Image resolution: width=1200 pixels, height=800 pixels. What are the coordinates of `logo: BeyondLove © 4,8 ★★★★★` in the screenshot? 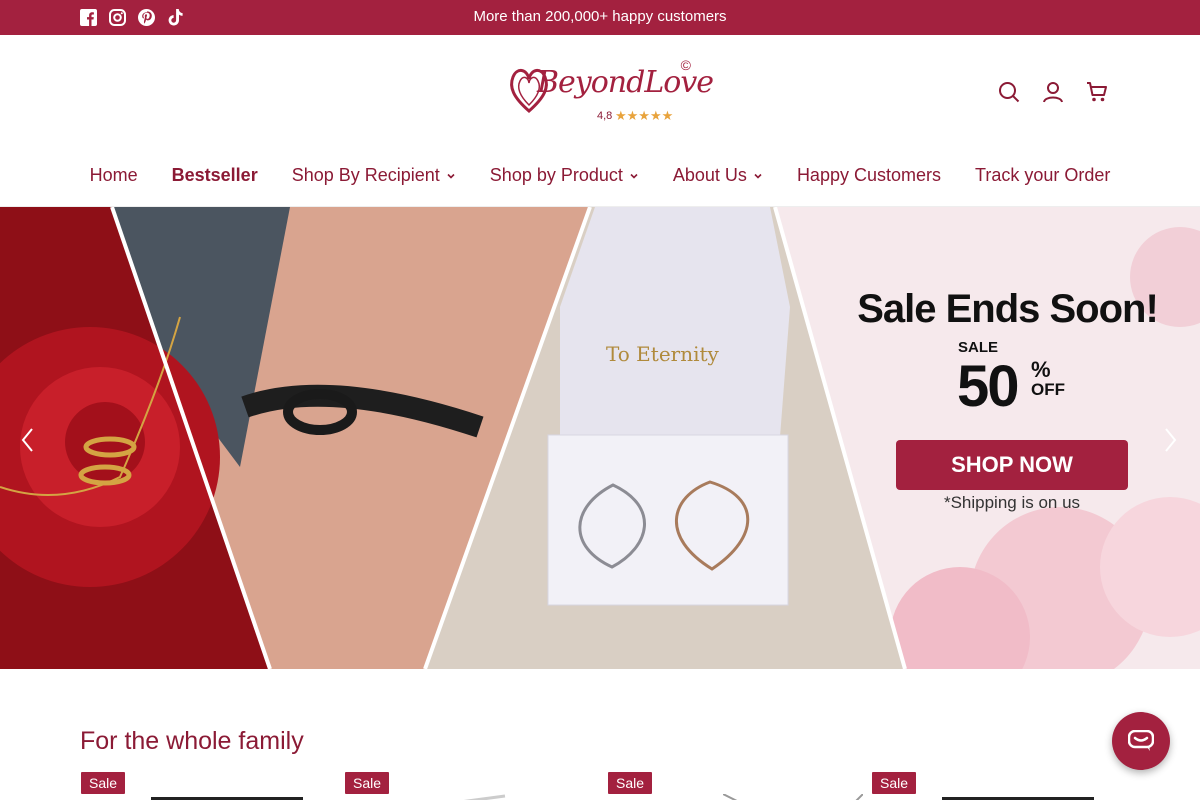 It's located at (609, 93).